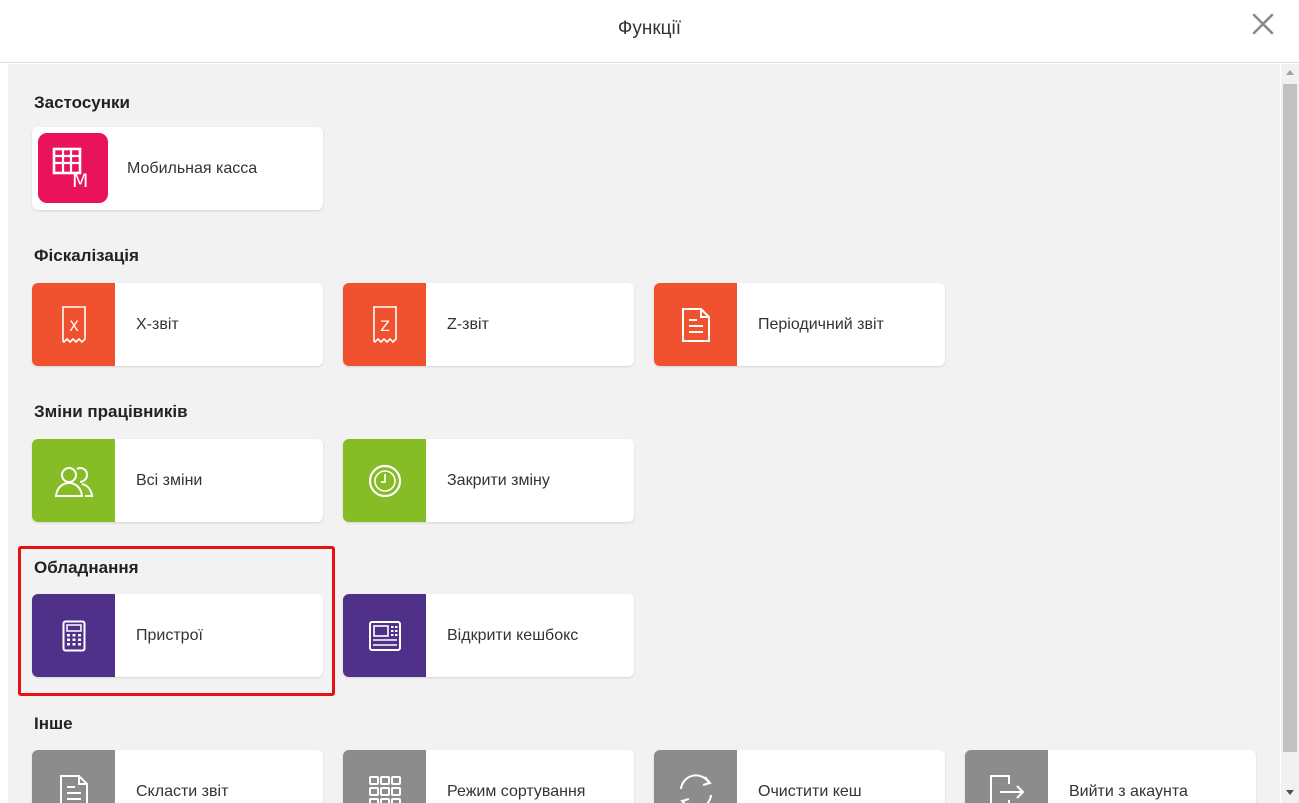  I want to click on x-report-icon: X, so click(73, 324).